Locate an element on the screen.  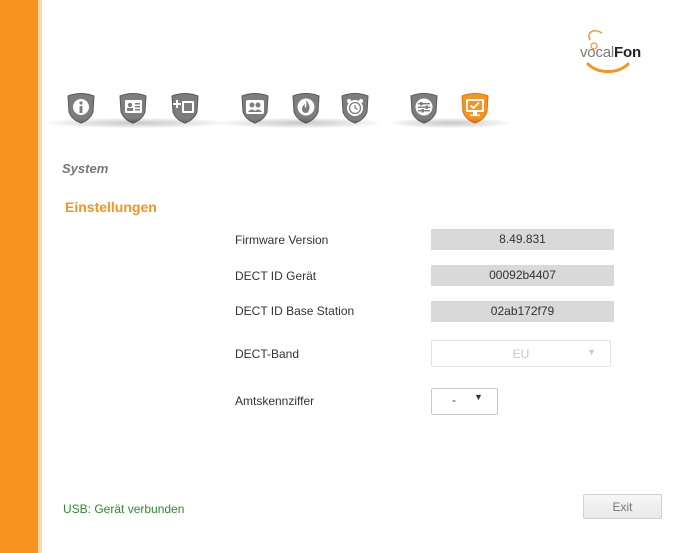
dect-band-value: EU is located at coordinates (521, 354).